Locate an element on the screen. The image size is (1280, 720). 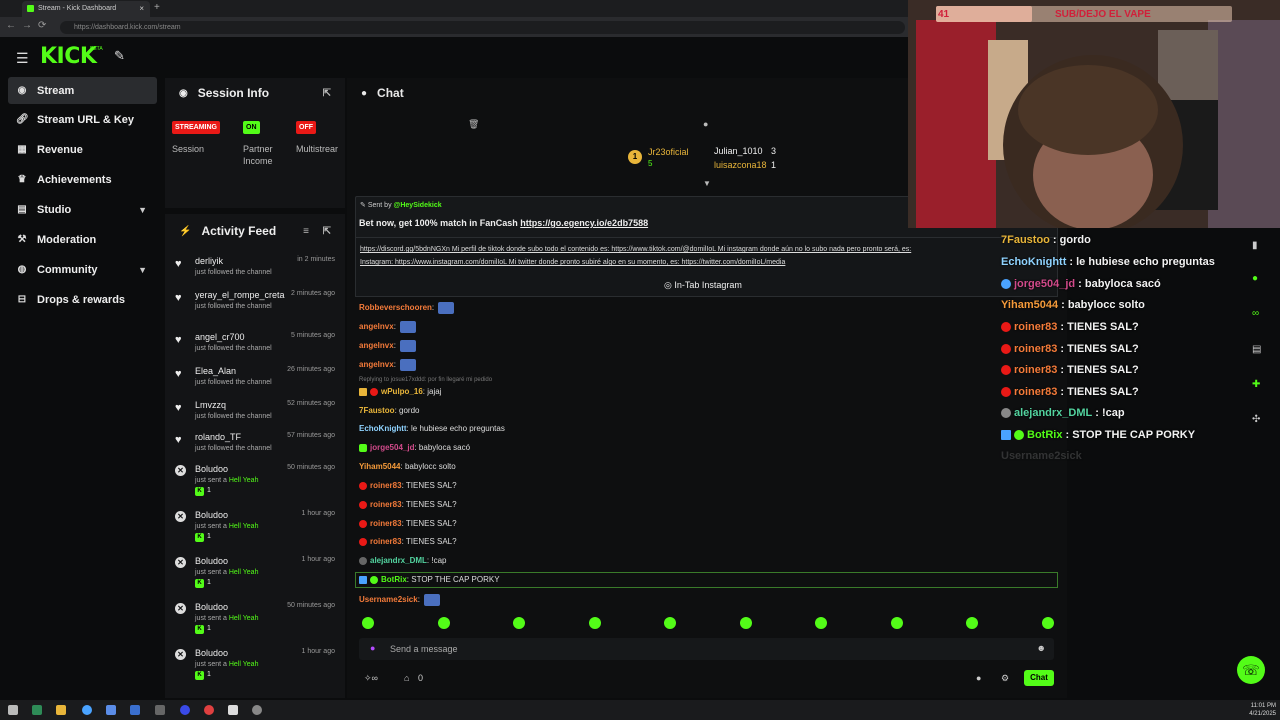
link-icon: ∞ is located at coordinates (1255, 313).